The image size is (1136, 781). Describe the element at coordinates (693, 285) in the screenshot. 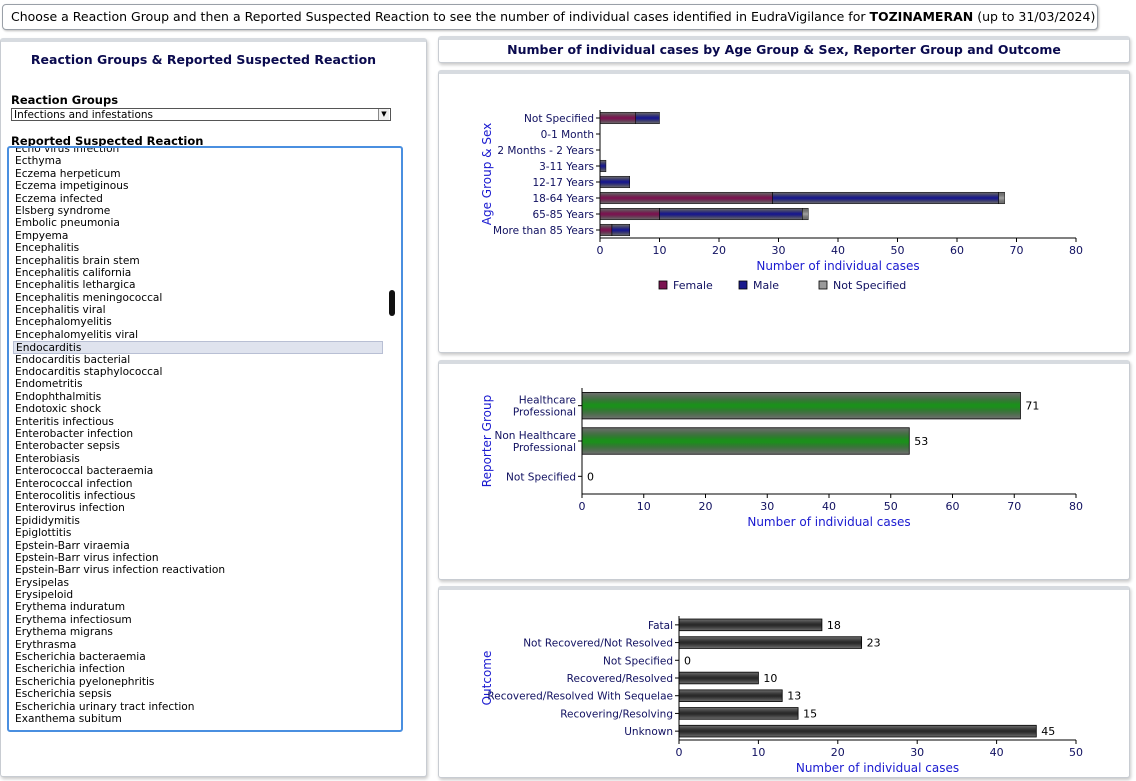

I see `legend-label: Female` at that location.